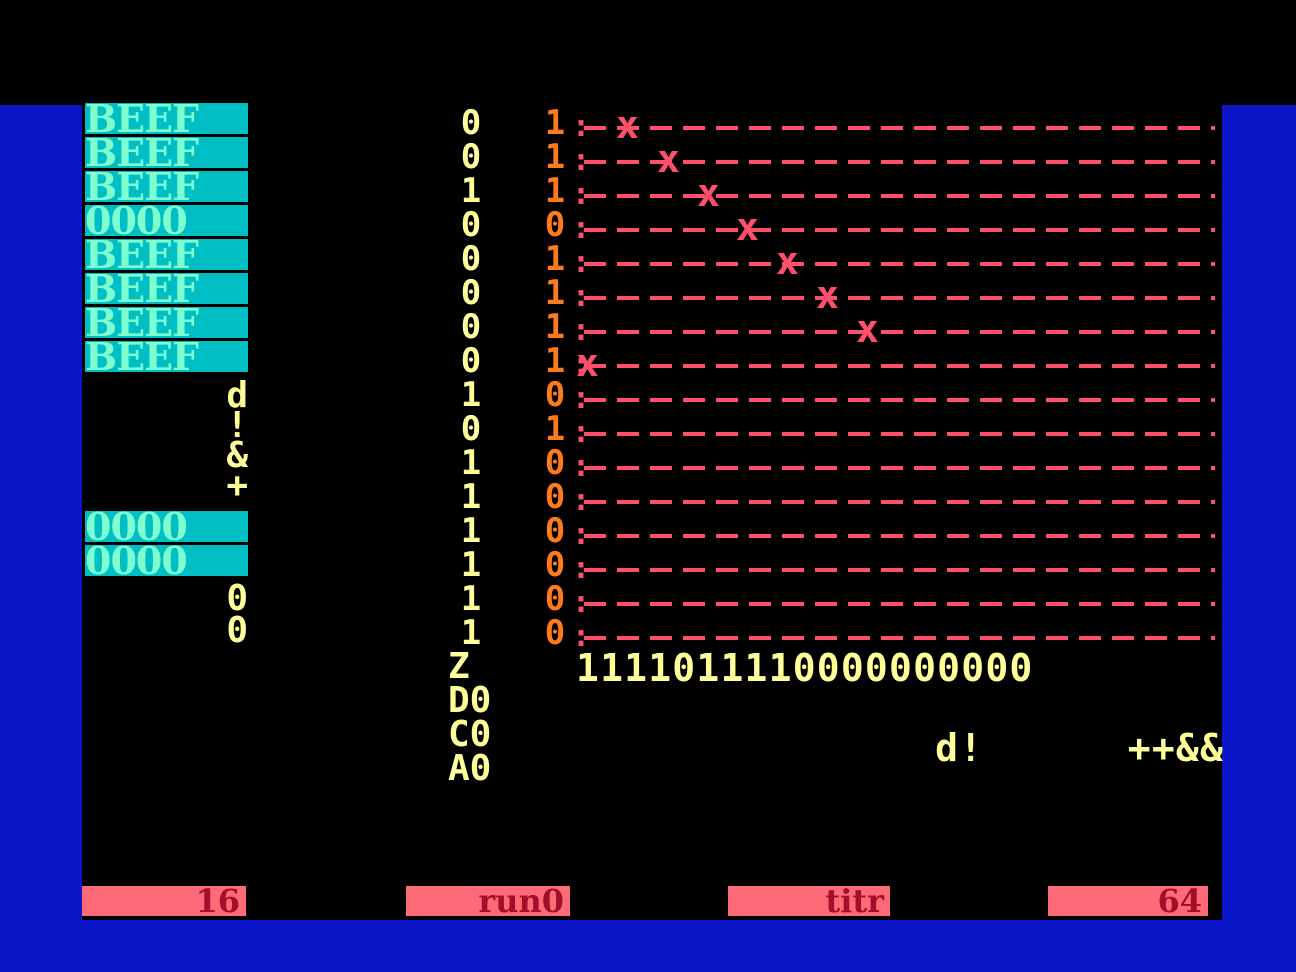 Image resolution: width=1296 pixels, height=972 pixels. I want to click on grid-mark-text: d! ++&&, so click(1080, 748).